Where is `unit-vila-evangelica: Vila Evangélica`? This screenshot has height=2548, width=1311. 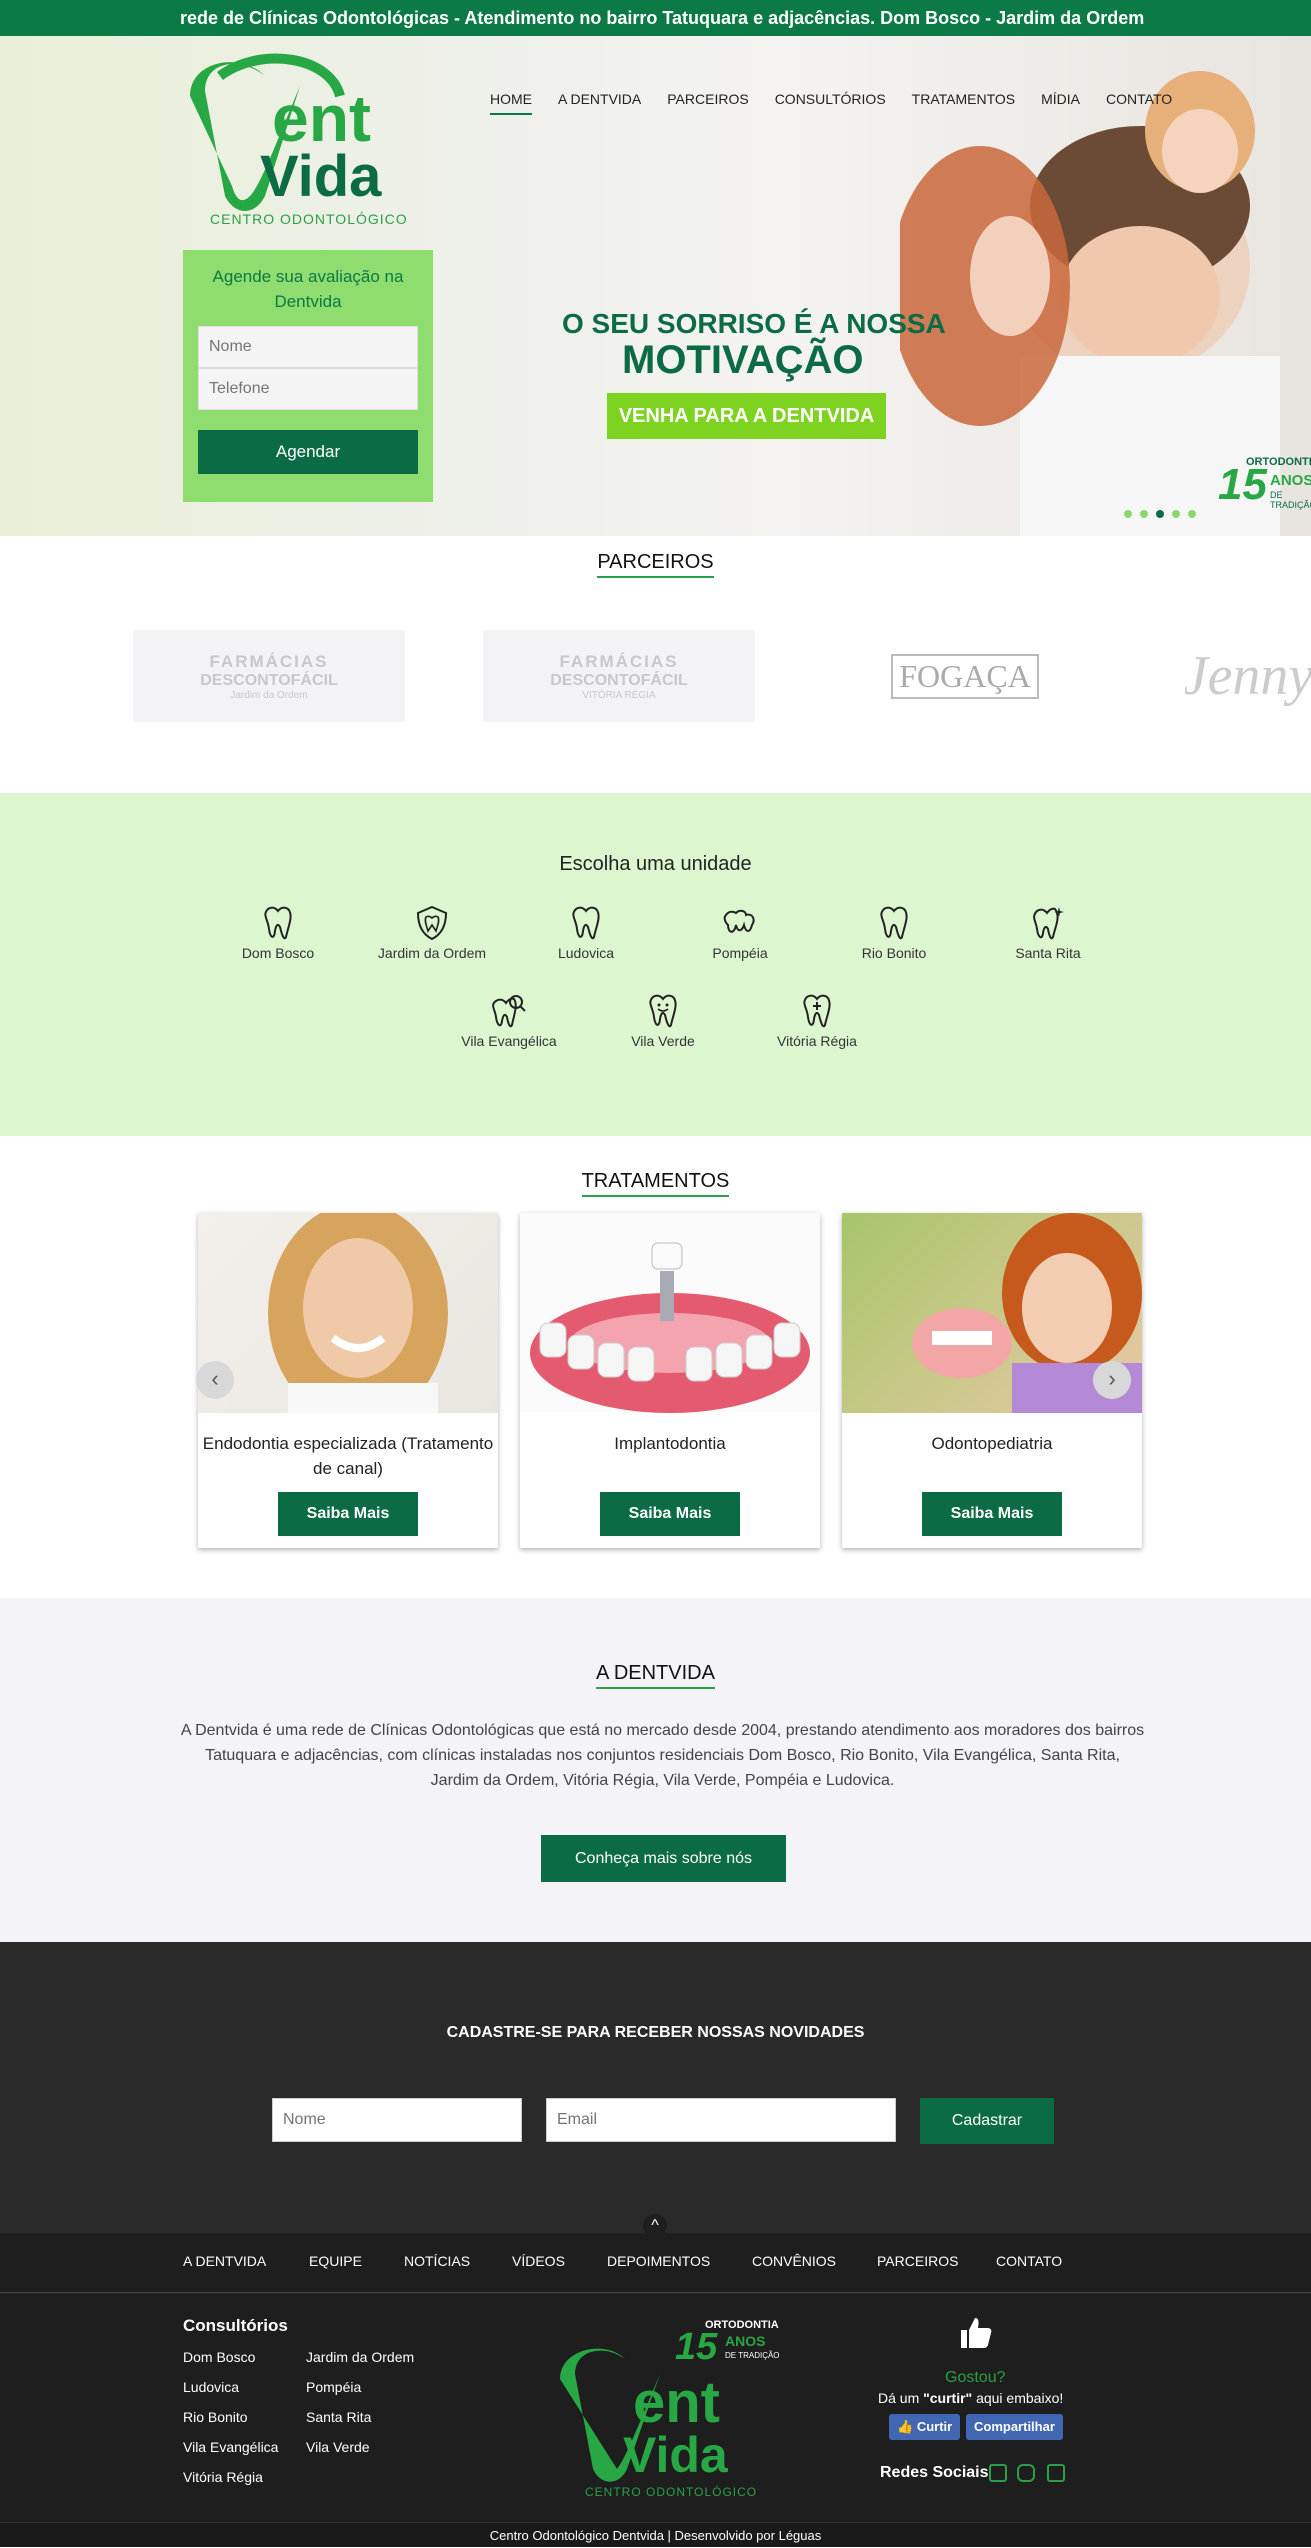 unit-vila-evangelica: Vila Evangélica is located at coordinates (509, 1021).